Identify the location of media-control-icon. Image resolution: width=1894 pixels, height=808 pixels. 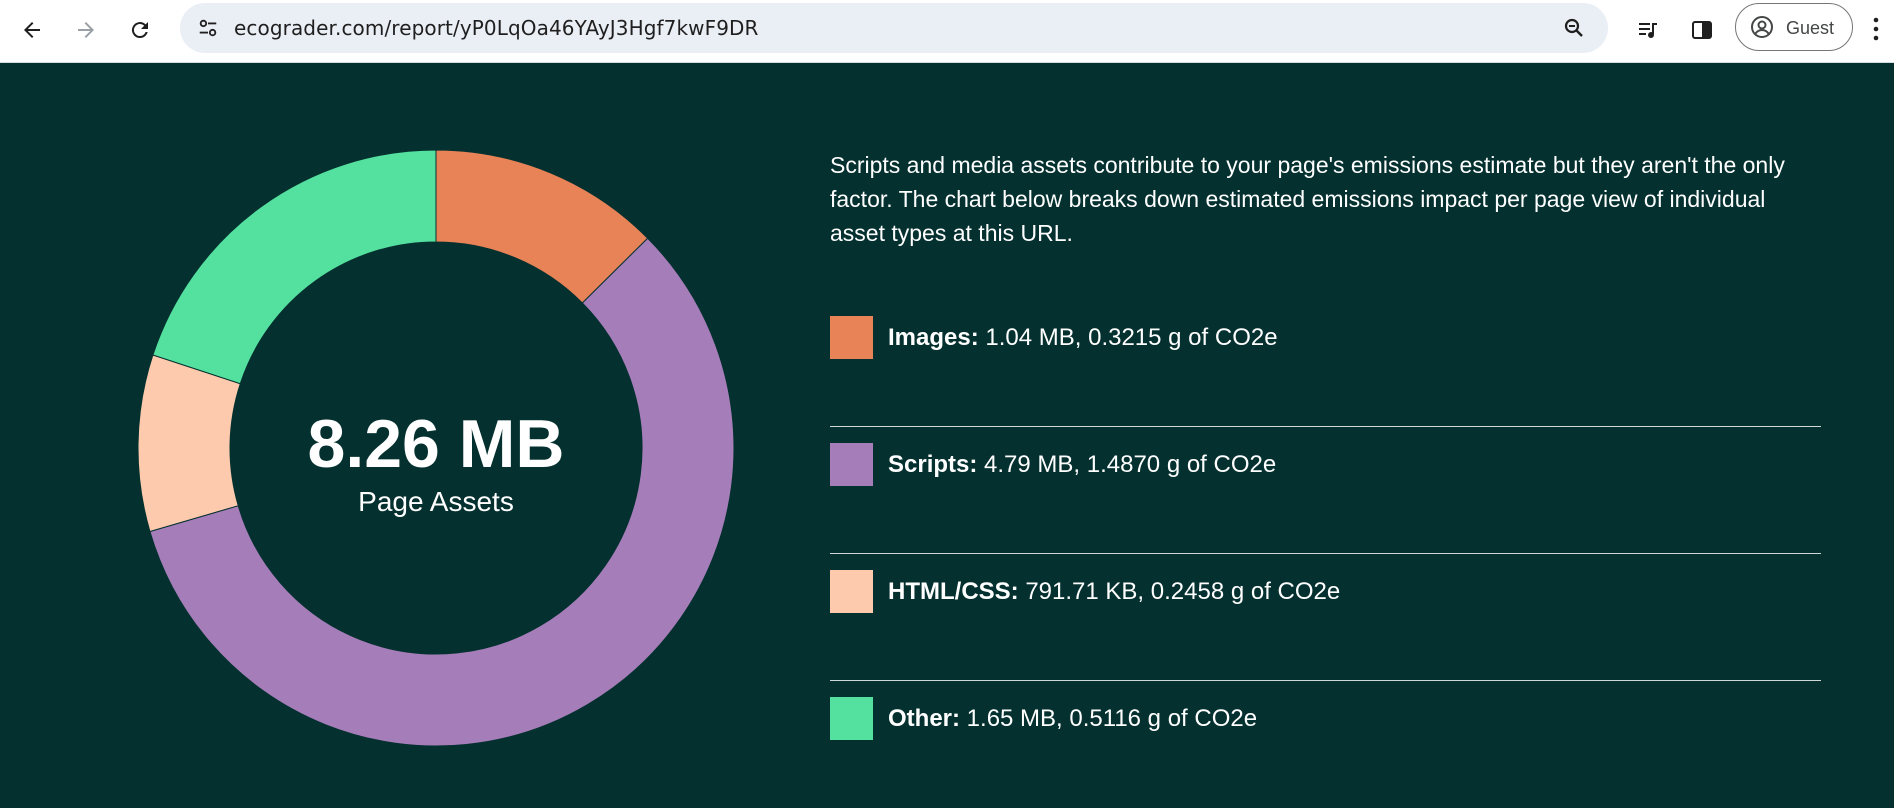
(1648, 30).